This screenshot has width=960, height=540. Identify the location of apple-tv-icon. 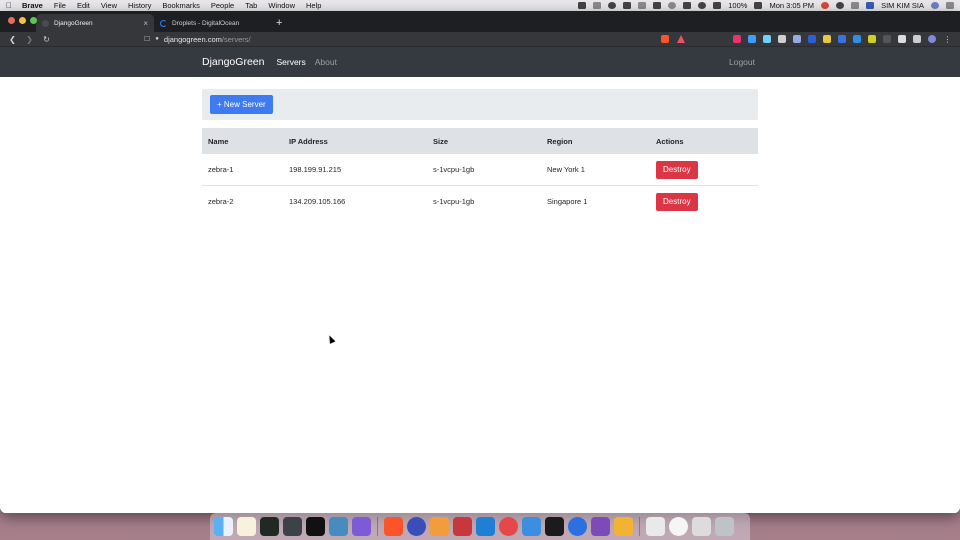
(315, 526).